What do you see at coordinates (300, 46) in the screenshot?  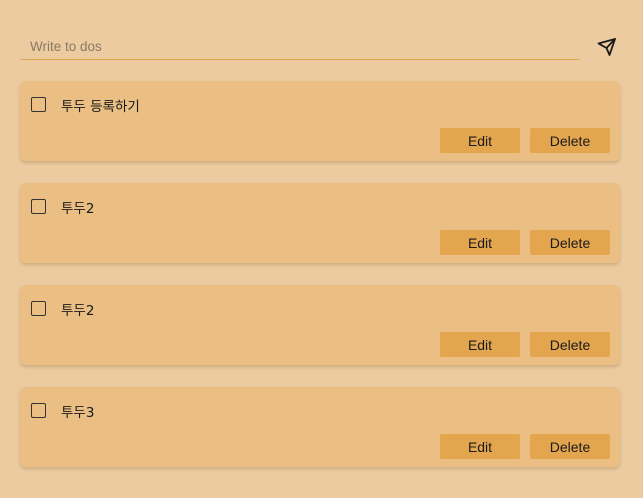 I see `todo-input` at bounding box center [300, 46].